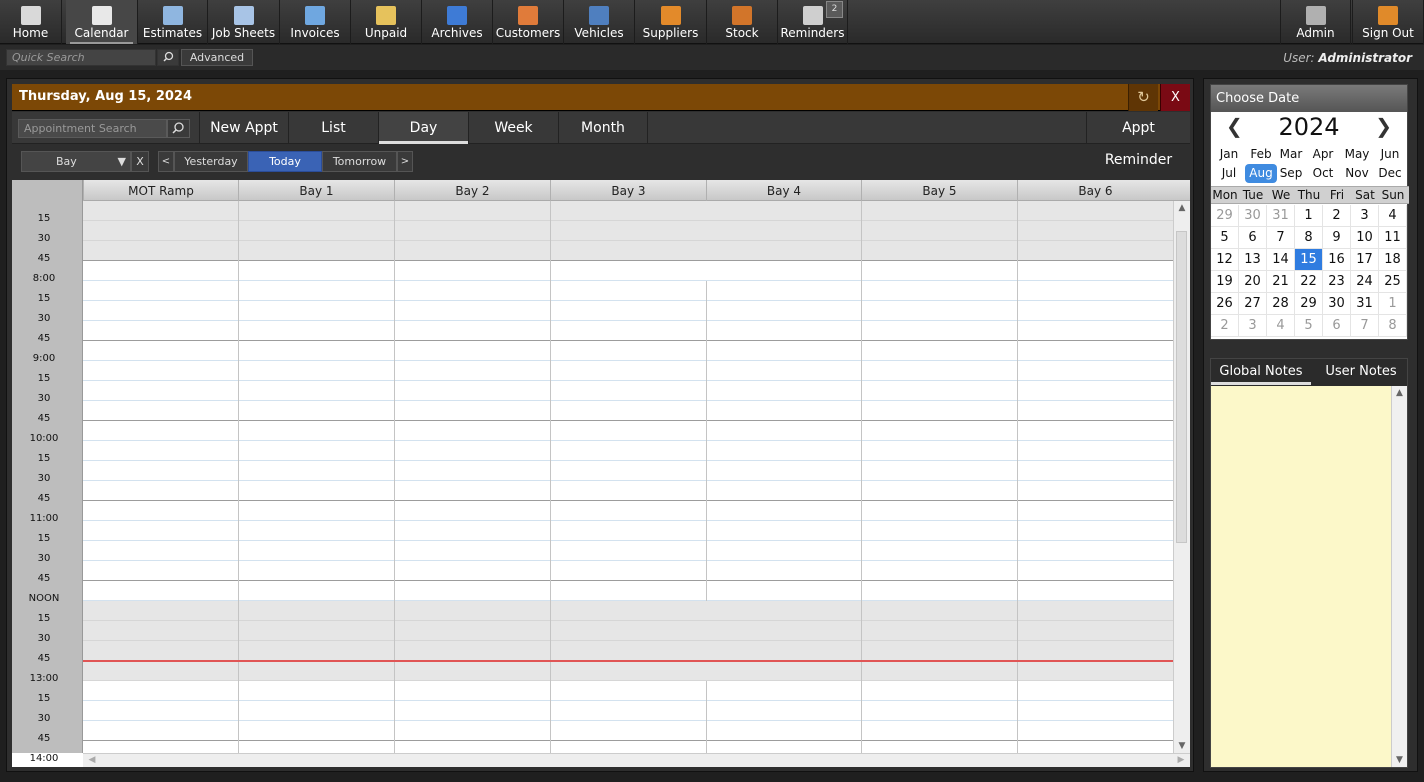 This screenshot has width=1424, height=782. Describe the element at coordinates (1261, 173) in the screenshot. I see `month-aug: Aug` at that location.